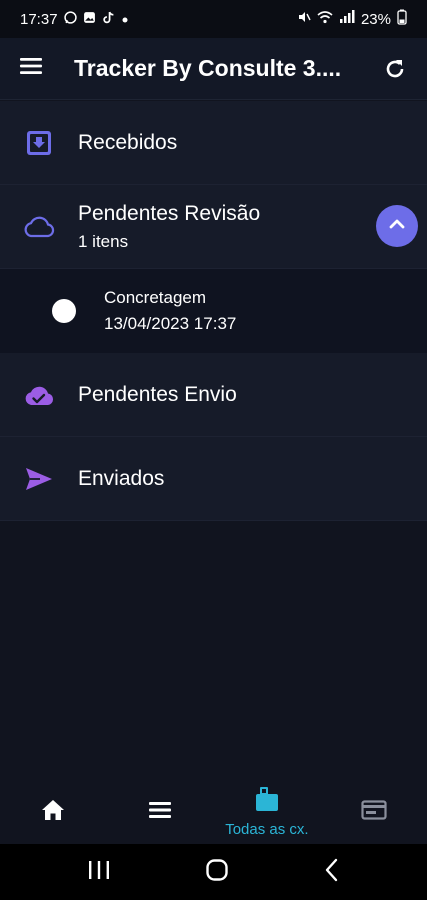 The height and width of the screenshot is (900, 427). Describe the element at coordinates (155, 297) in the screenshot. I see `concretagem-name: Concretagem` at that location.